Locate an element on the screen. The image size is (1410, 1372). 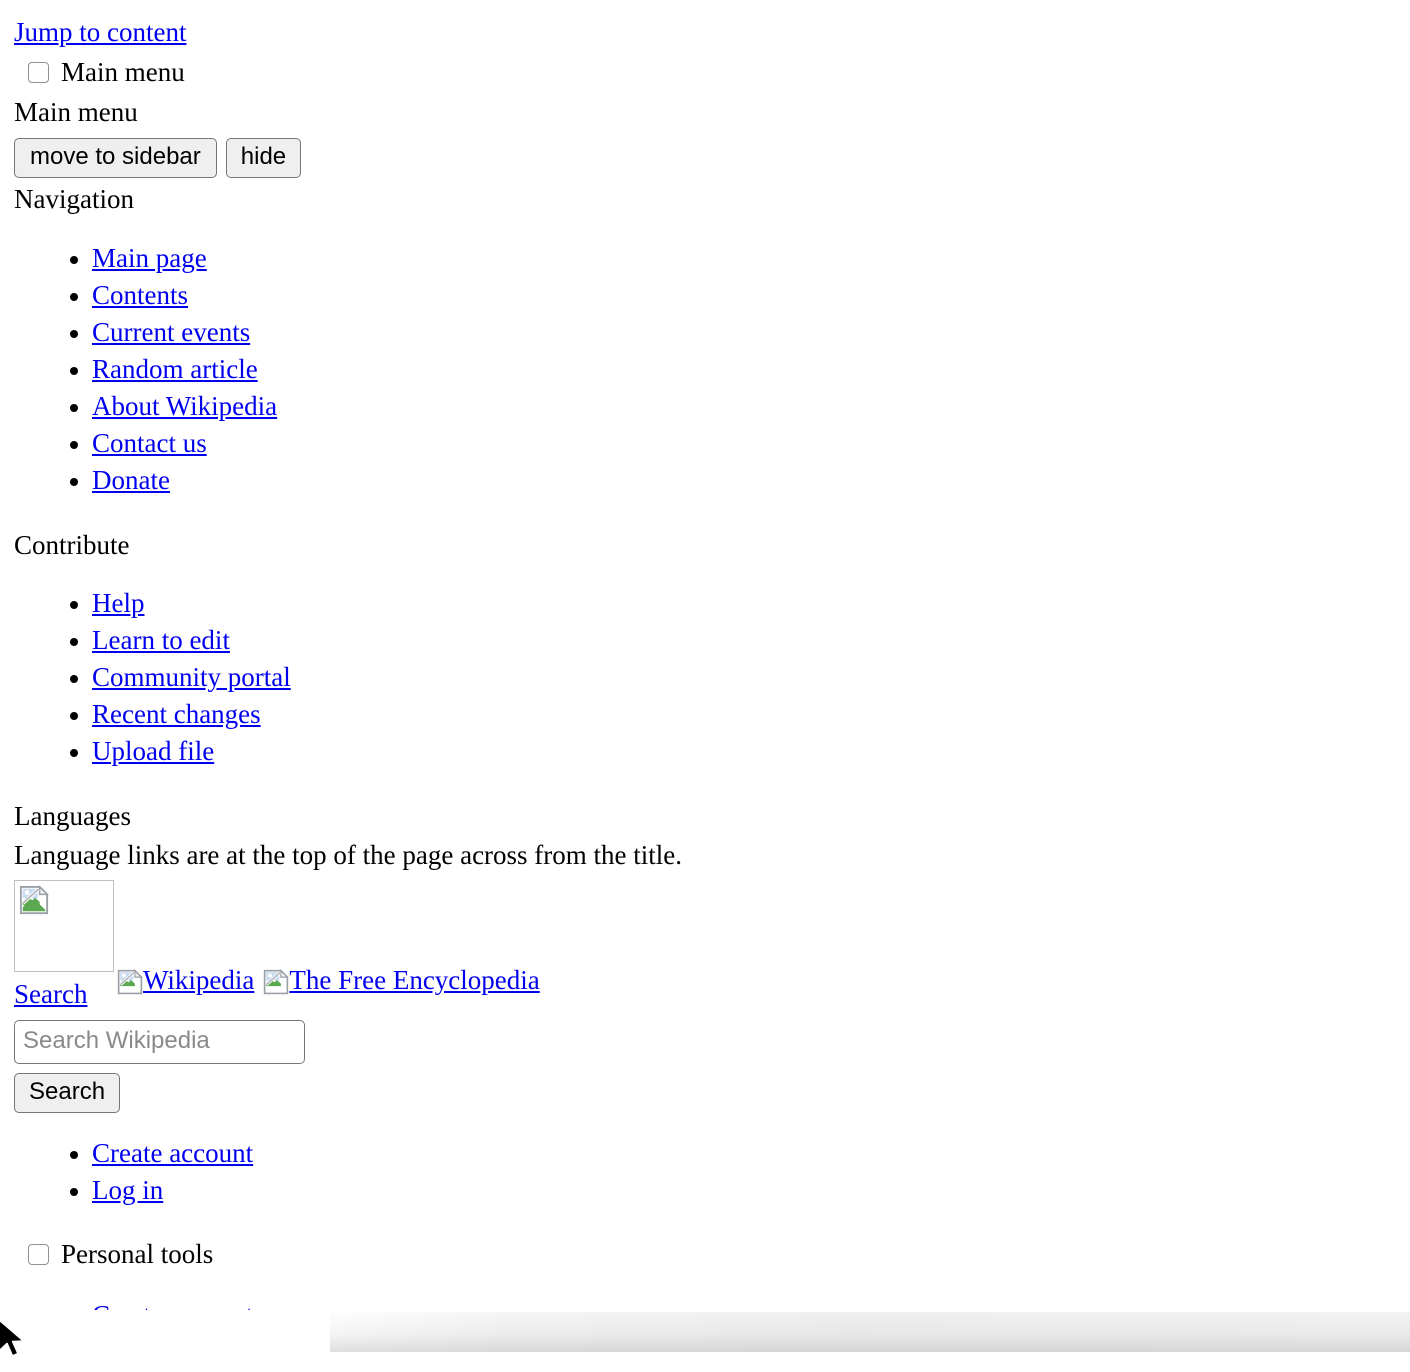
wikipedia-wordmark-alt: Wikipedia is located at coordinates (199, 980).